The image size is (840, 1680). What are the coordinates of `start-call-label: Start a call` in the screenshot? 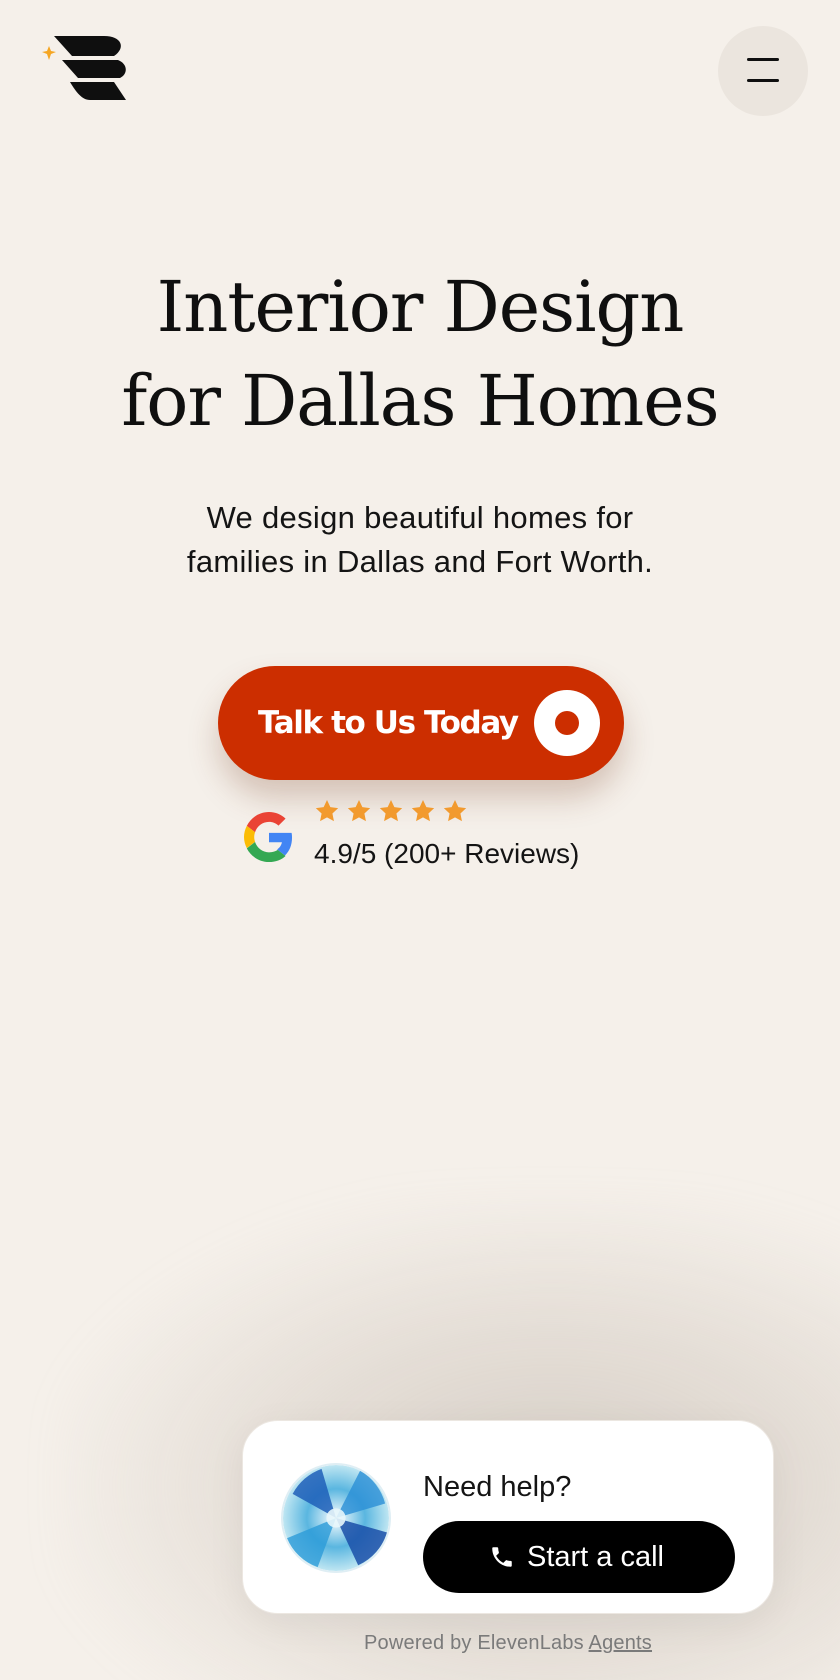 It's located at (595, 1557).